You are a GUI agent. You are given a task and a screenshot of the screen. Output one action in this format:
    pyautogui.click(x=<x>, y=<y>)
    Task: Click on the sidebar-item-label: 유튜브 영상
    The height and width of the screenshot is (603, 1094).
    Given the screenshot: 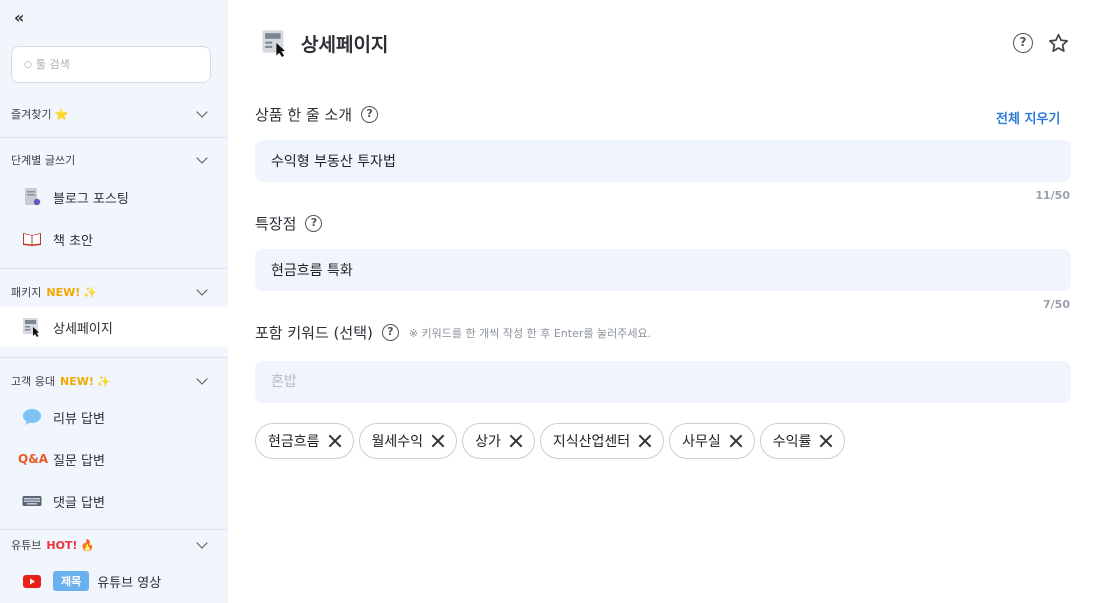 What is the action you would take?
    pyautogui.click(x=129, y=583)
    